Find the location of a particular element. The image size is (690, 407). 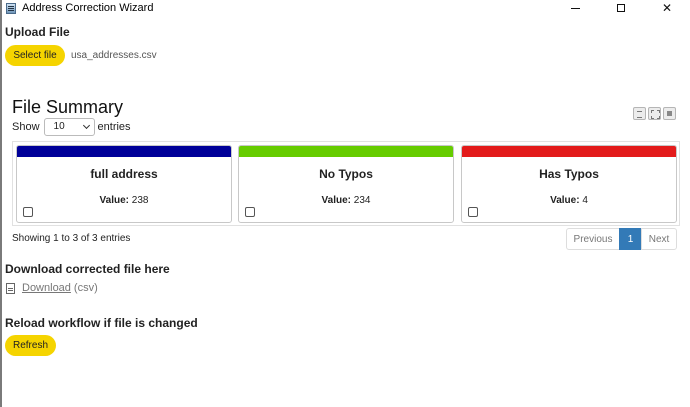

file-summary-title: File Summary is located at coordinates (68, 107).